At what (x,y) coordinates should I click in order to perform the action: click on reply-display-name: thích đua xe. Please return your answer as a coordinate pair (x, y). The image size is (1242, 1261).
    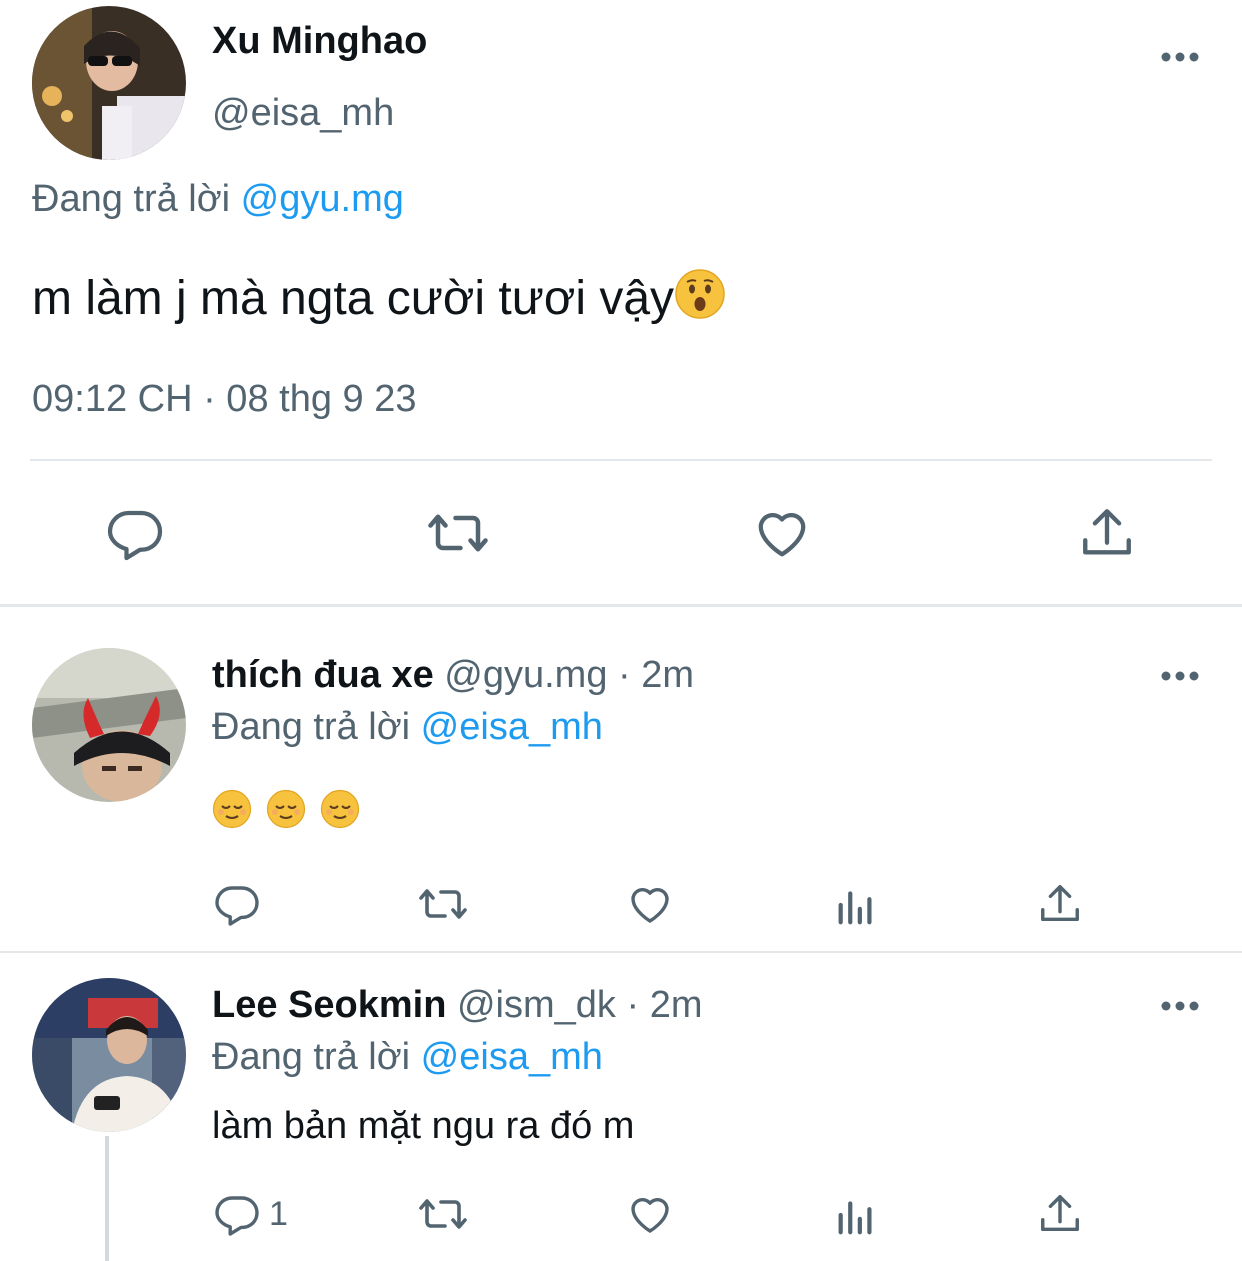
    Looking at the image, I should click on (323, 675).